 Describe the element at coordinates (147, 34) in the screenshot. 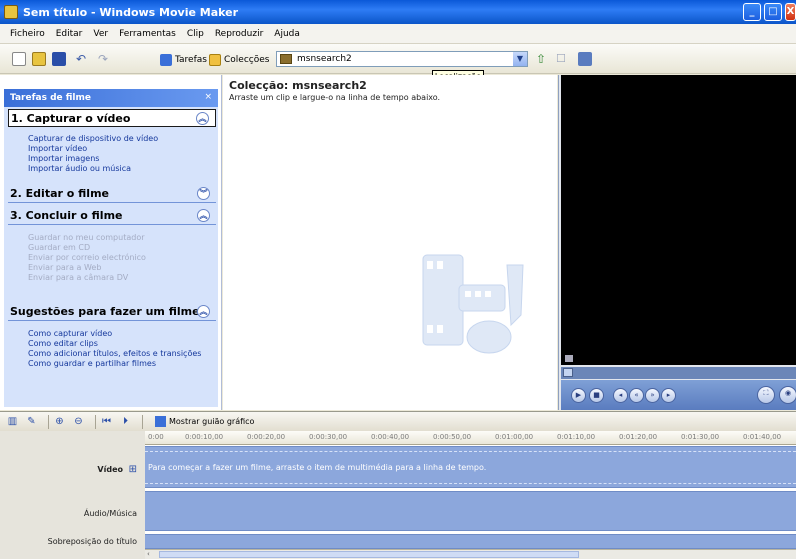

I see `menu-ferramentas: Ferramentas` at that location.